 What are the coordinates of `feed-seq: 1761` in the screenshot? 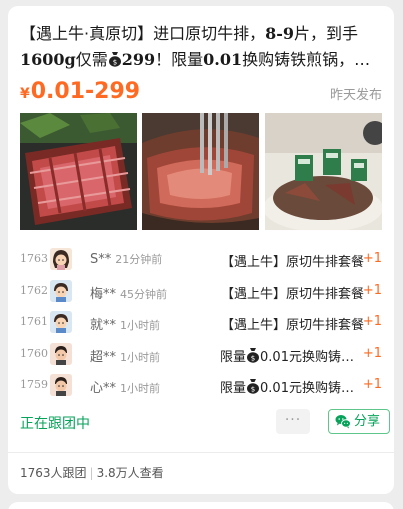 It's located at (34, 321).